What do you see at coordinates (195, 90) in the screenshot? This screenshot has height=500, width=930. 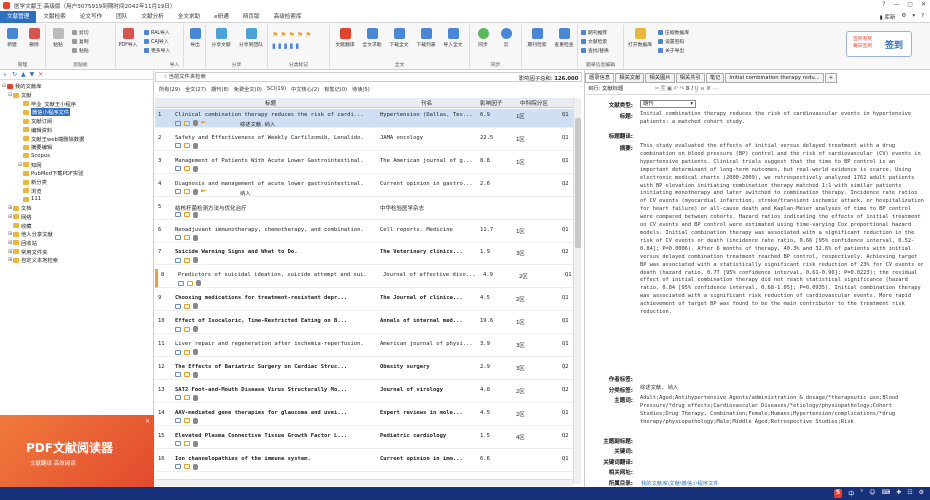 I see `filter-fulltext: 全文(27)` at bounding box center [195, 90].